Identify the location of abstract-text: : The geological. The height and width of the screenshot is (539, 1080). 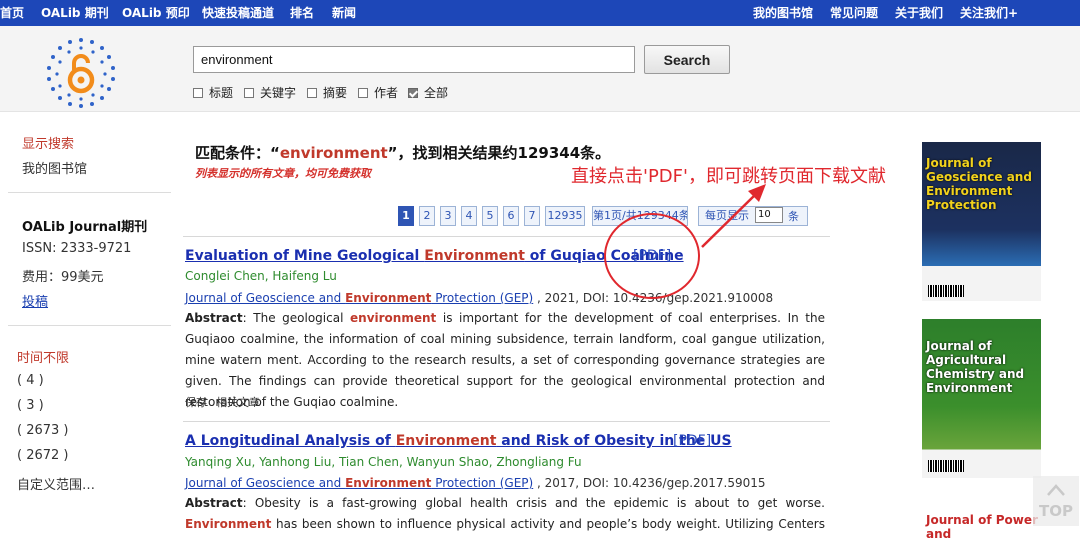
(296, 318).